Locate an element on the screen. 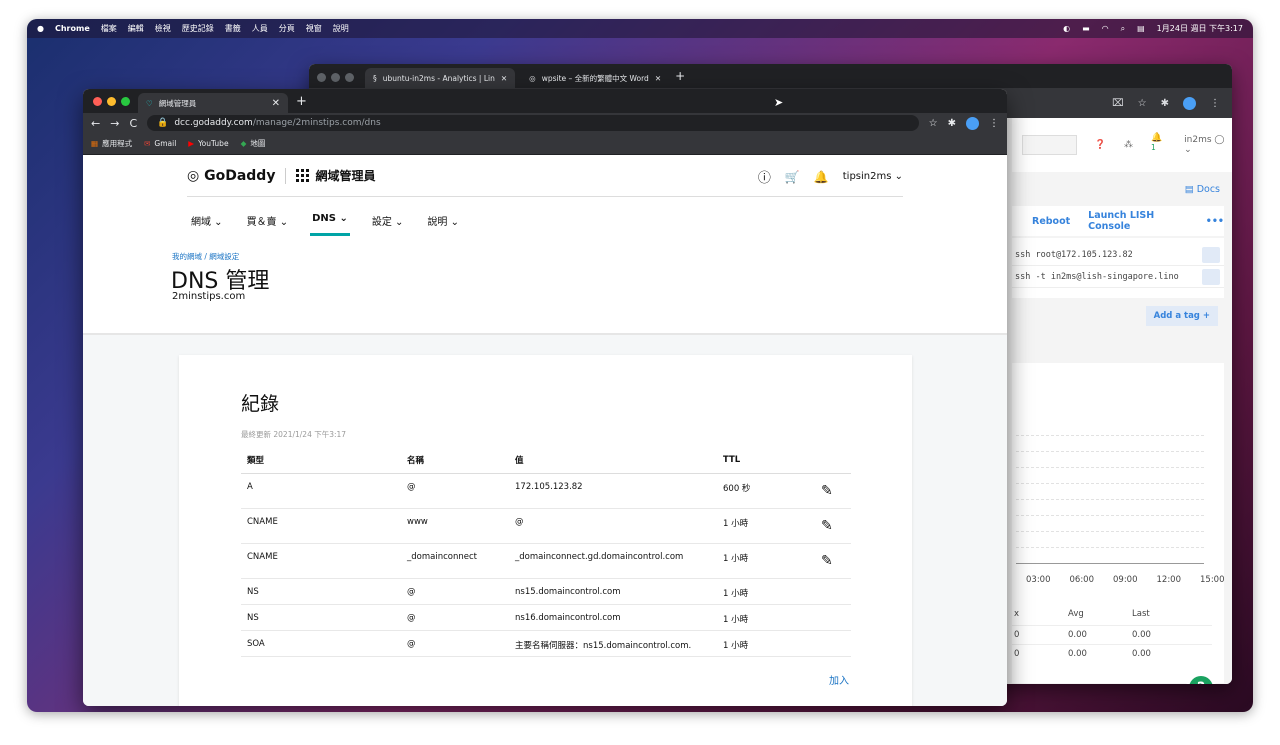  col-value: 值 is located at coordinates (613, 460).